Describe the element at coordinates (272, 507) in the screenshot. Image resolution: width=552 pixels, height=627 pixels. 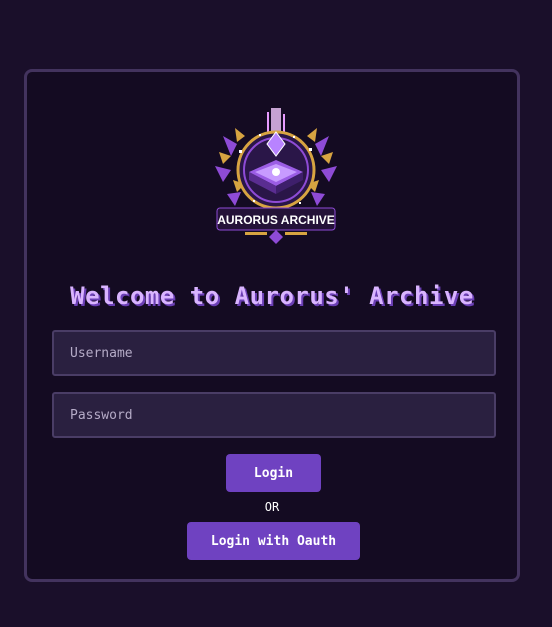
I see `or-divider: OR` at that location.